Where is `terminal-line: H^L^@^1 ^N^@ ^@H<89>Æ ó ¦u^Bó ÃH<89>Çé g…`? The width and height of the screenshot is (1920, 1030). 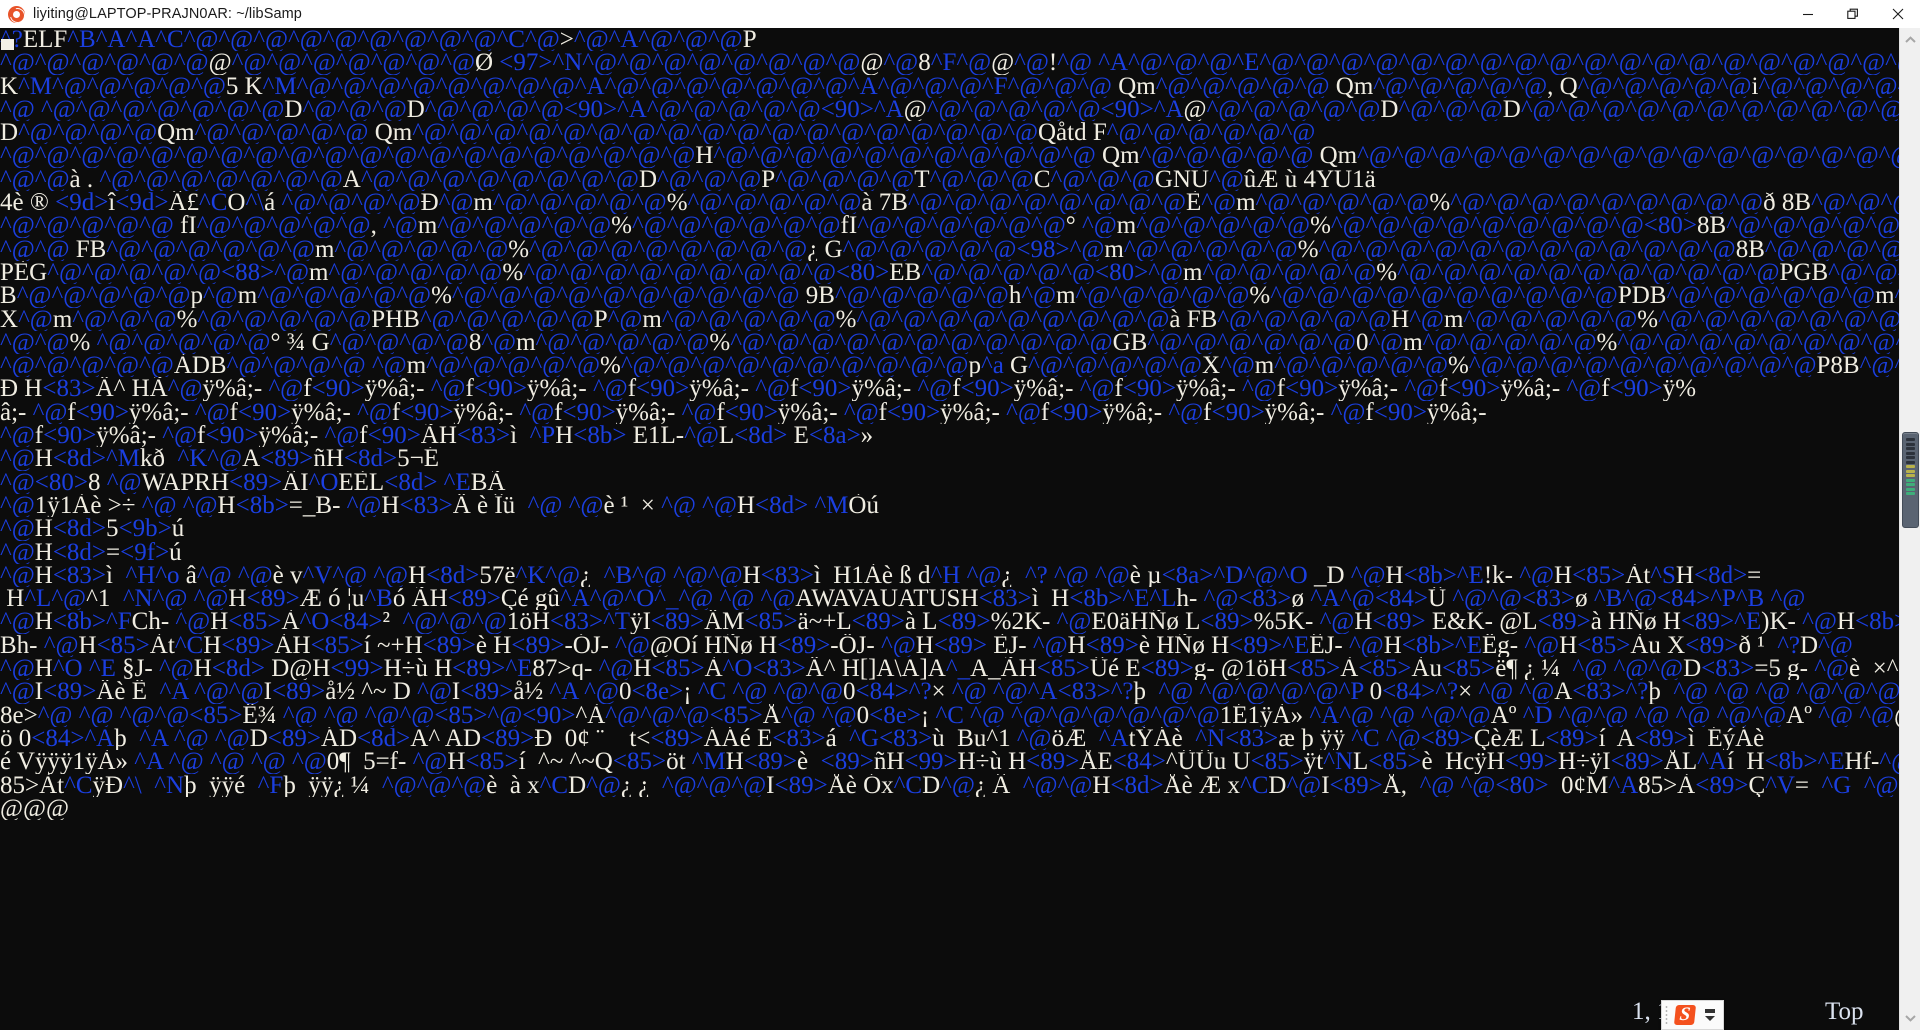 terminal-line: H^L^@^1 ^N^@ ^@H<89>Æ ó ¦u^Bó ÃH<89>Çé g… is located at coordinates (903, 599).